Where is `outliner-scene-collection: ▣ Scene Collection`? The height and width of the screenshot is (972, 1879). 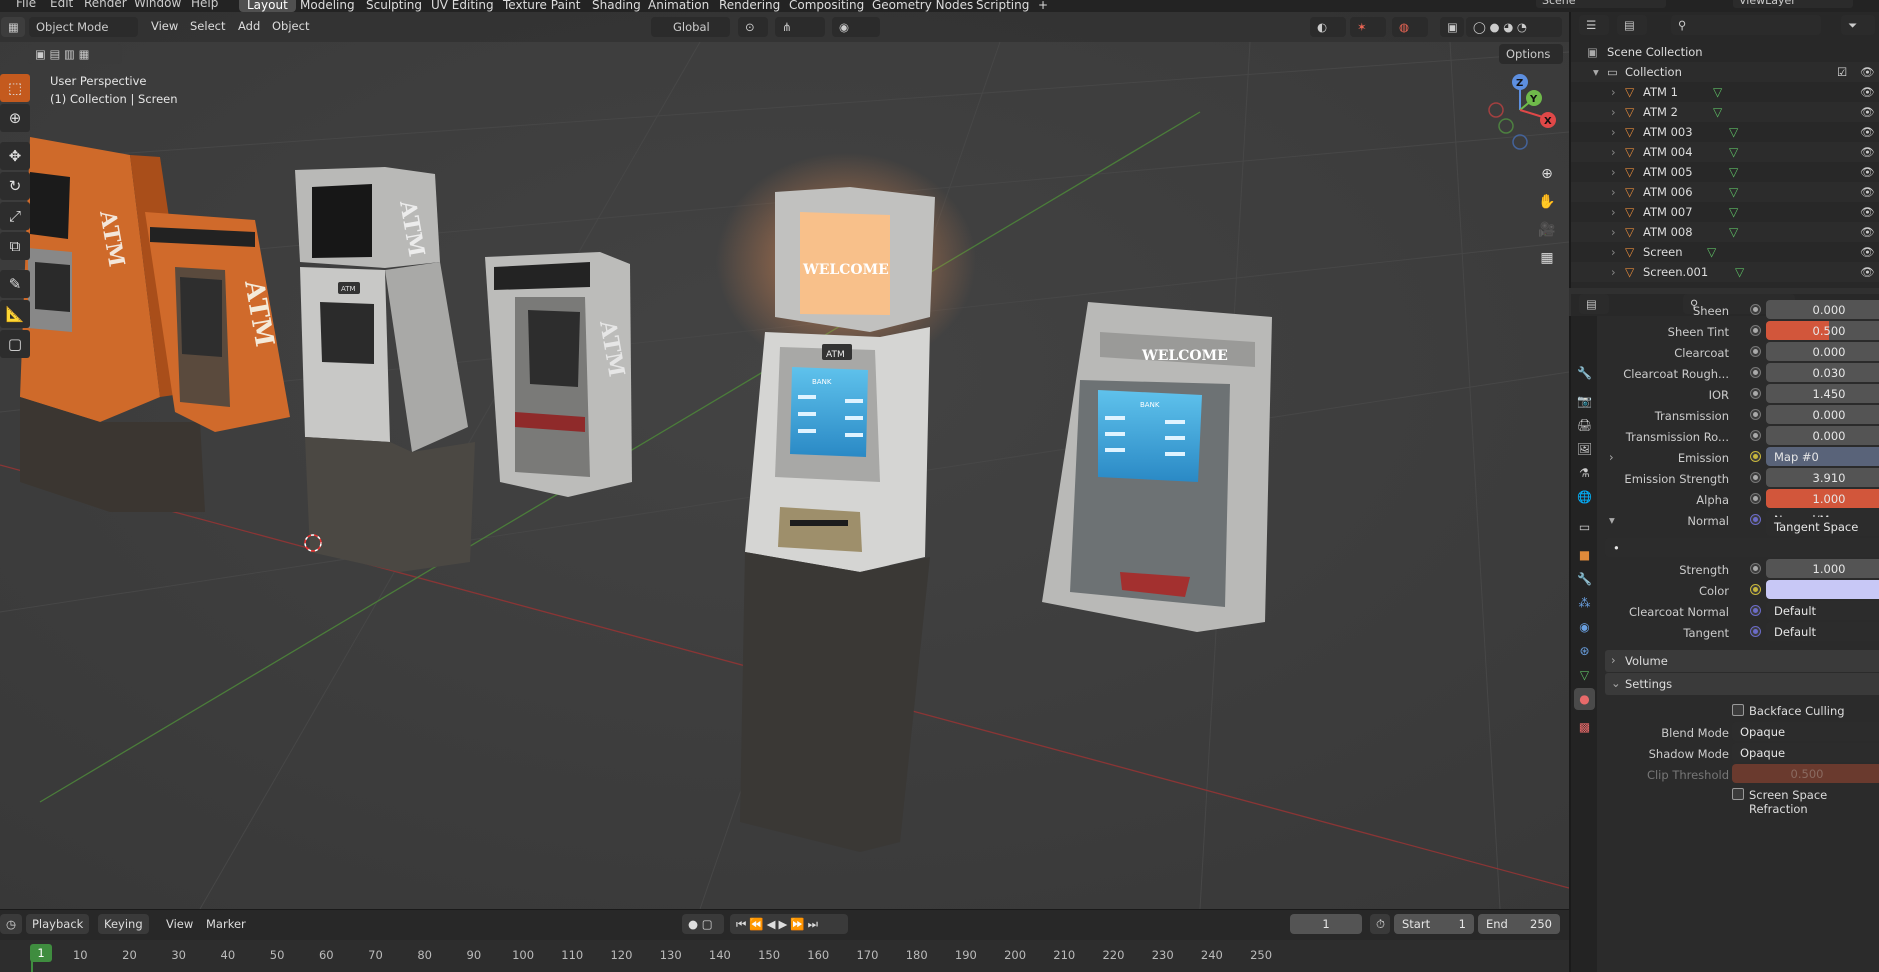
outliner-scene-collection: ▣ Scene Collection is located at coordinates (1725, 52).